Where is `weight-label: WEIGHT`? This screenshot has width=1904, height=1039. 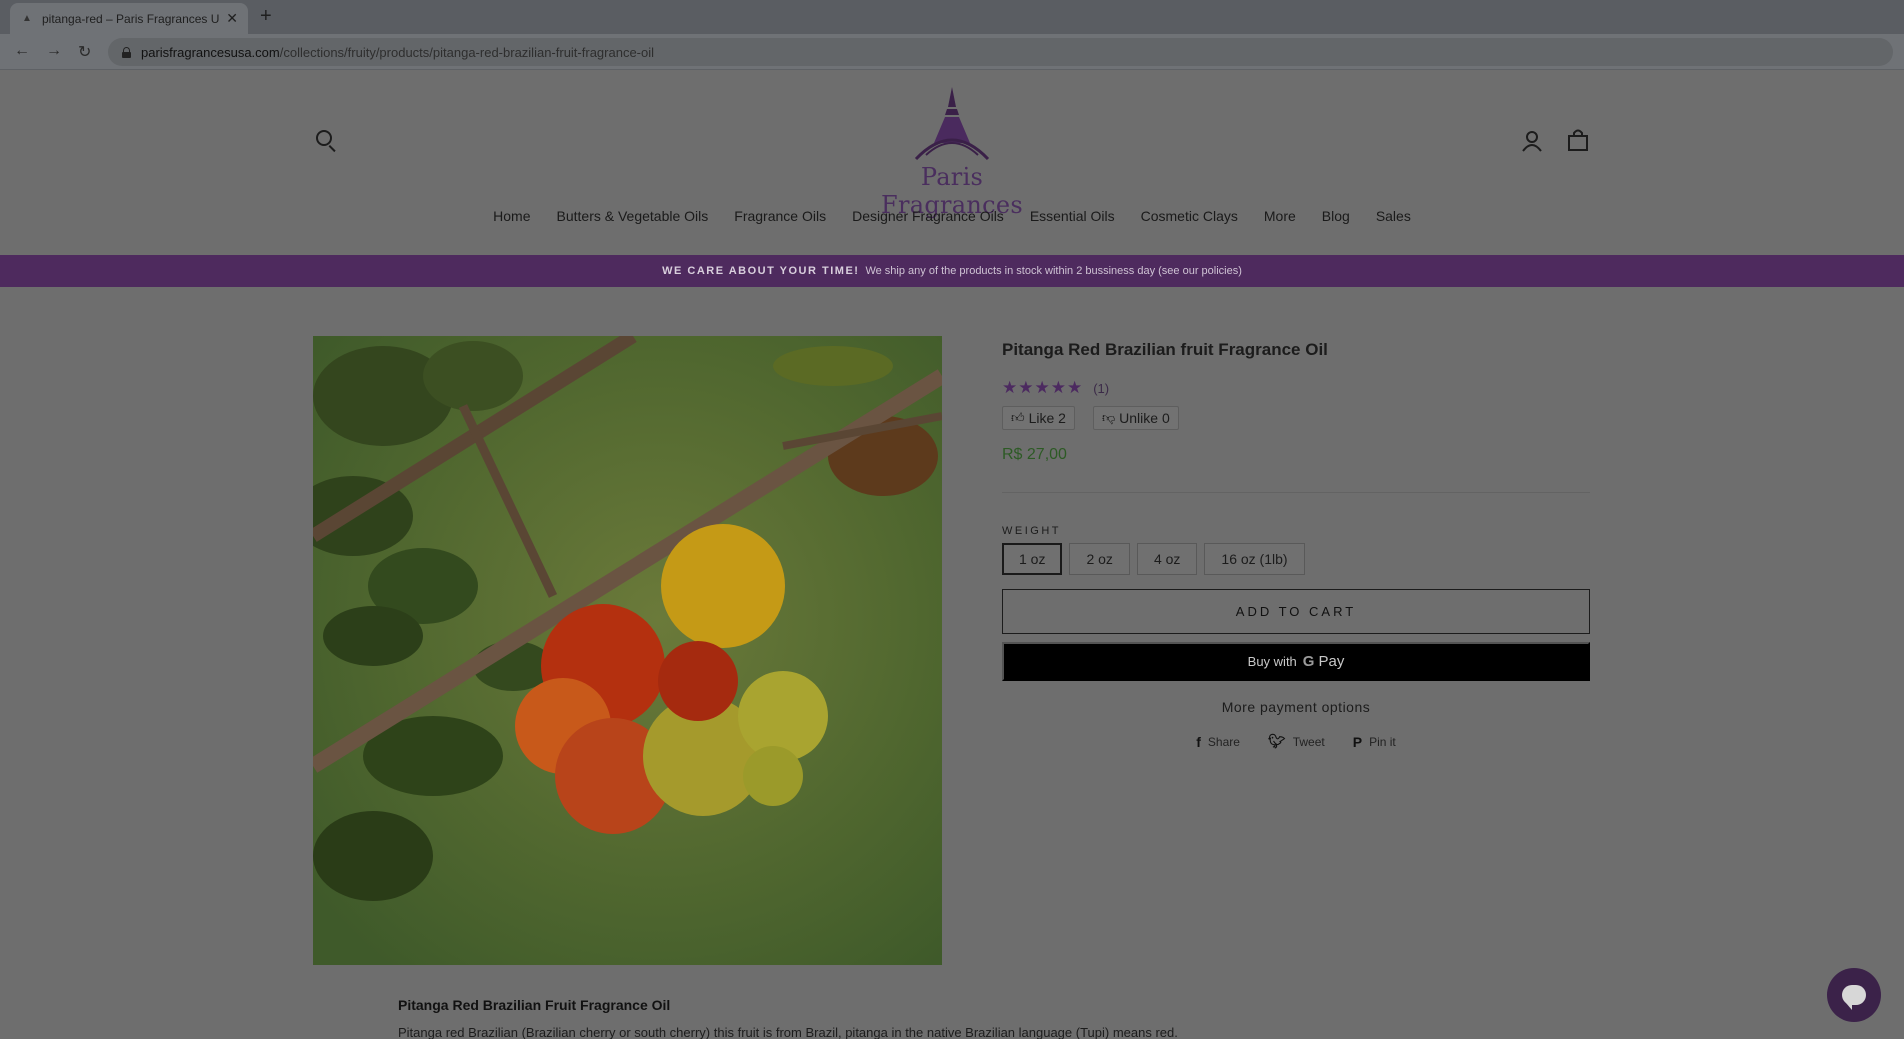
weight-label: WEIGHT is located at coordinates (1031, 531).